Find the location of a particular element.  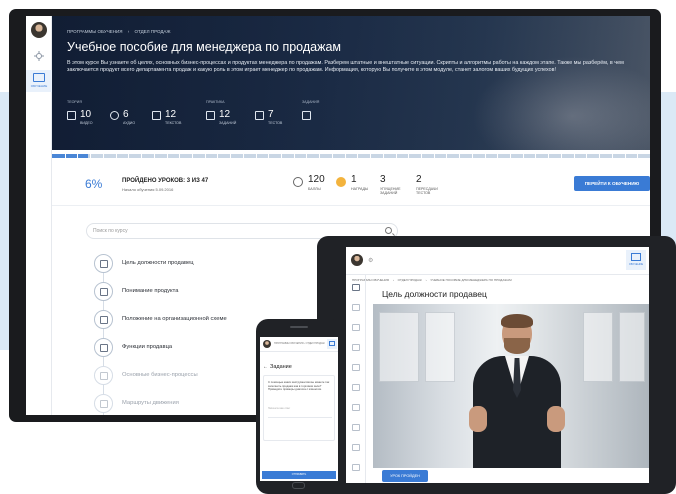

kpi-label: УПУЩЕНИЕ ЗАДАНИЙ is located at coordinates (390, 191).